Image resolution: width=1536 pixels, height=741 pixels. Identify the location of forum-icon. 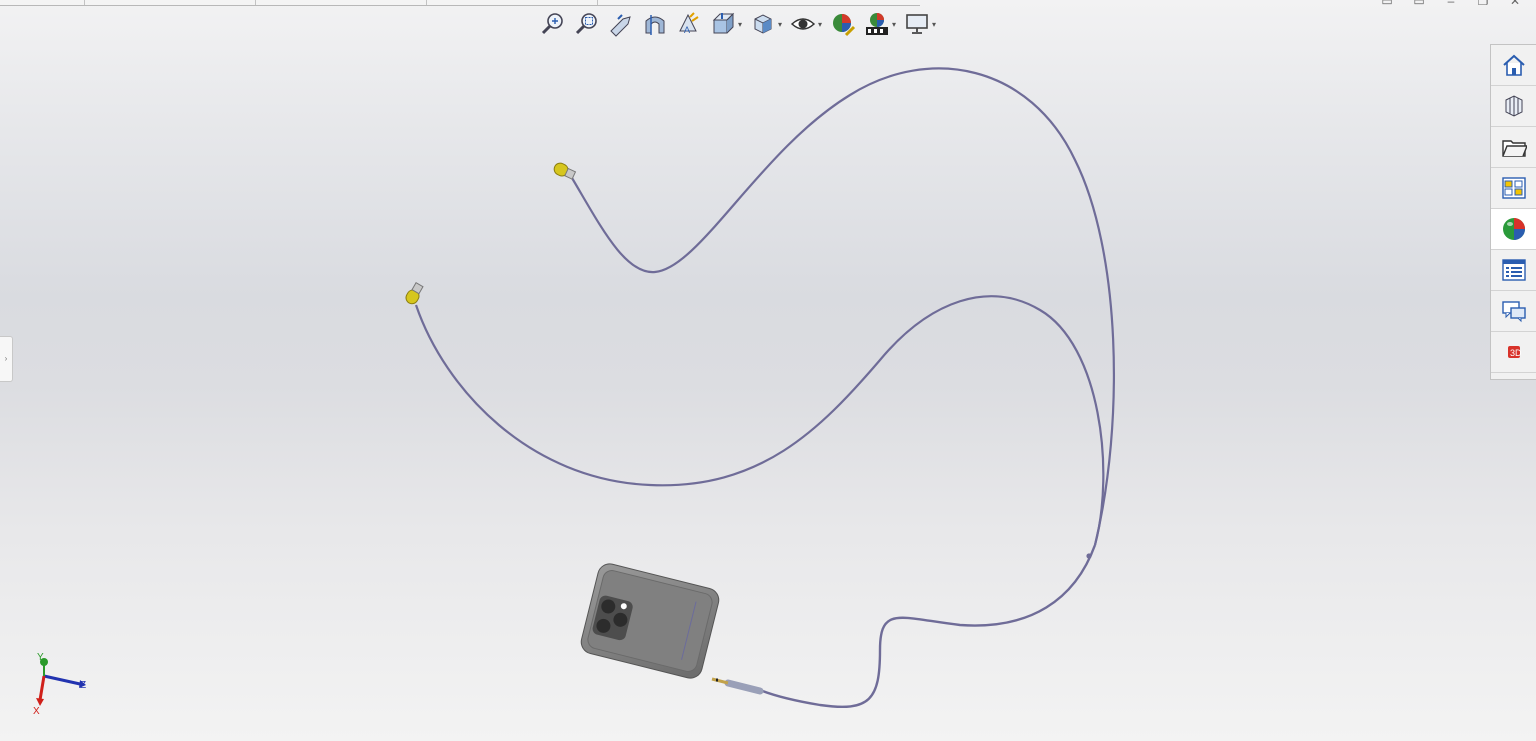
(1513, 311).